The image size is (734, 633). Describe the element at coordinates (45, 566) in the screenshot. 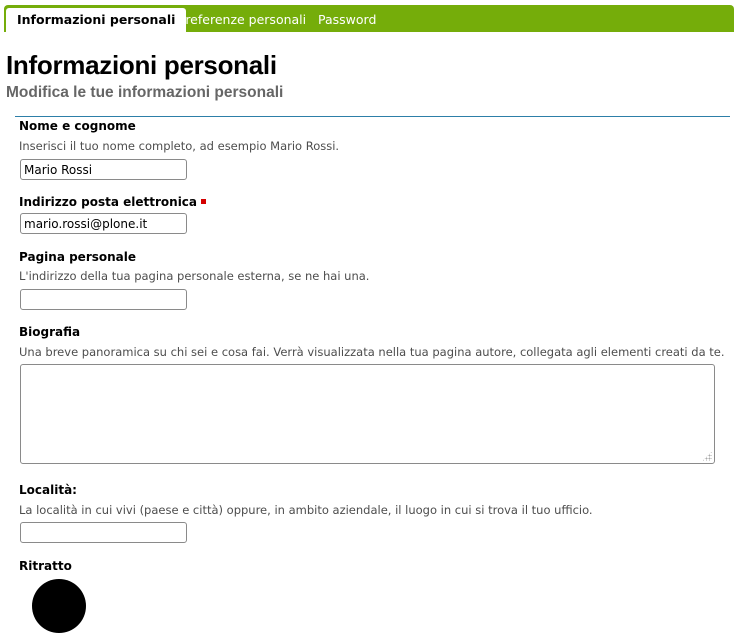

I see `portrait-label: Ritratto` at that location.